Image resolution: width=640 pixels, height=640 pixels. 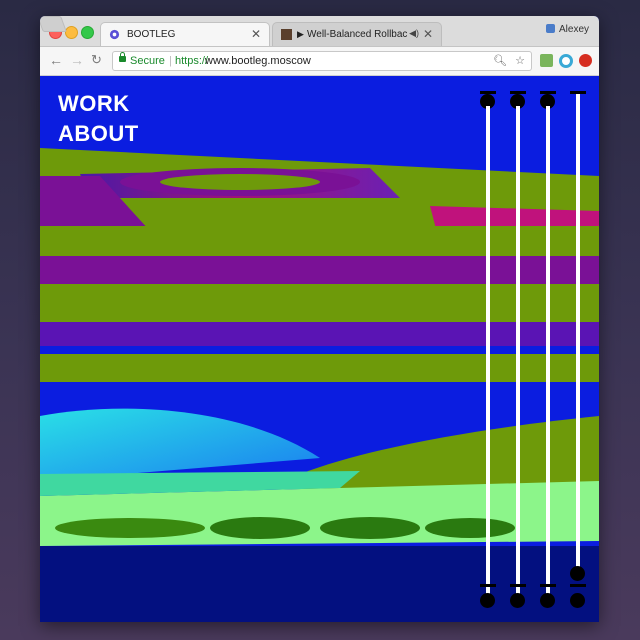 I want to click on reload-icon: ↻, so click(x=96, y=60).